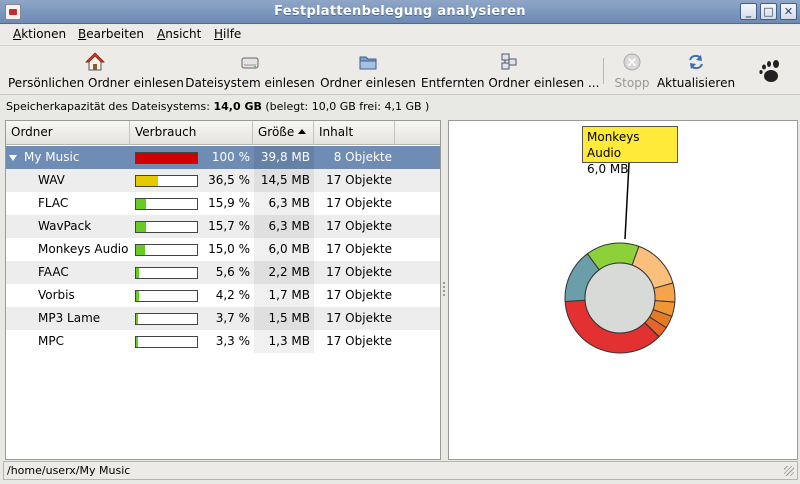 Image resolution: width=800 pixels, height=484 pixels. Describe the element at coordinates (223, 272) in the screenshot. I see `tree-row: FAAC 5,6 % 2,2 MB 17 Objekte` at that location.